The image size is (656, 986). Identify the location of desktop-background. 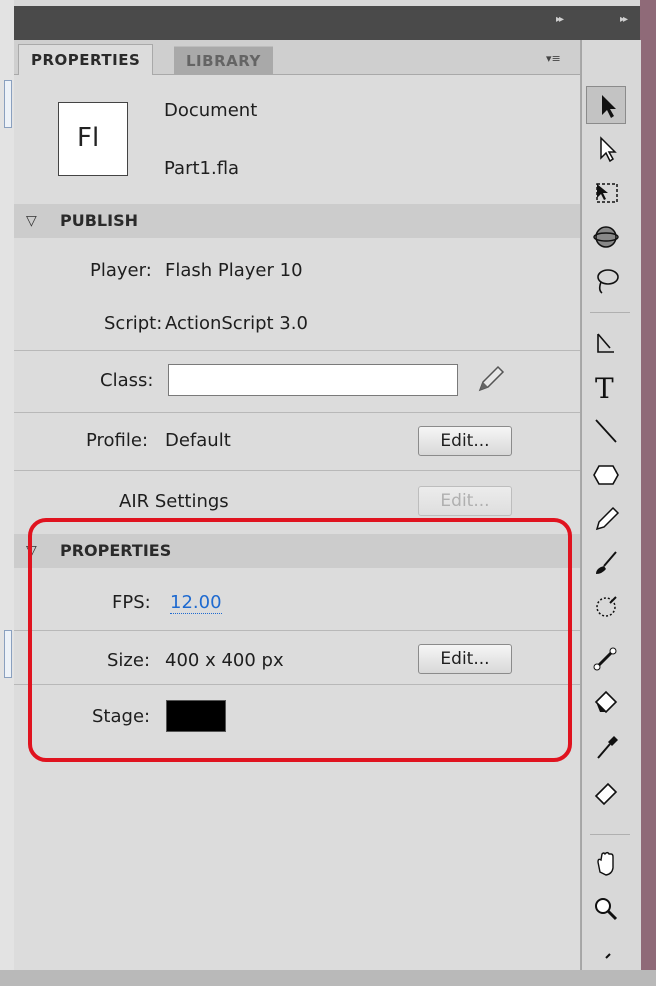
(648, 485).